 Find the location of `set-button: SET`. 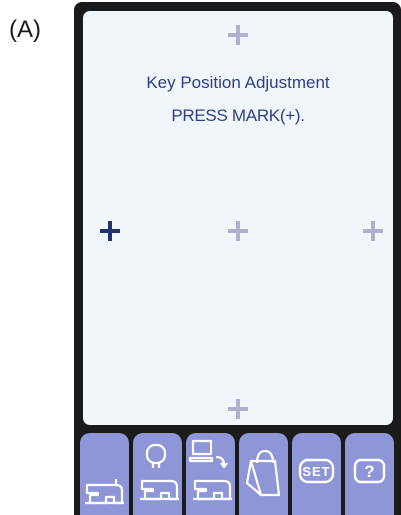

set-button: SET is located at coordinates (316, 474).